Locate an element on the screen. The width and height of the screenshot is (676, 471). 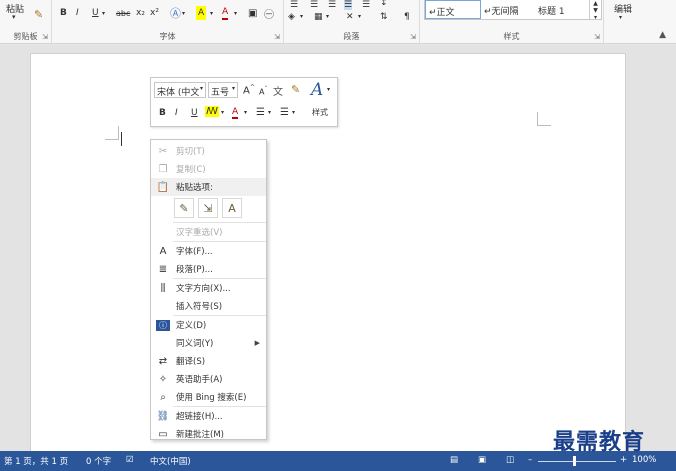
page-count: 第 1 页，共 1 页 is located at coordinates (36, 461).